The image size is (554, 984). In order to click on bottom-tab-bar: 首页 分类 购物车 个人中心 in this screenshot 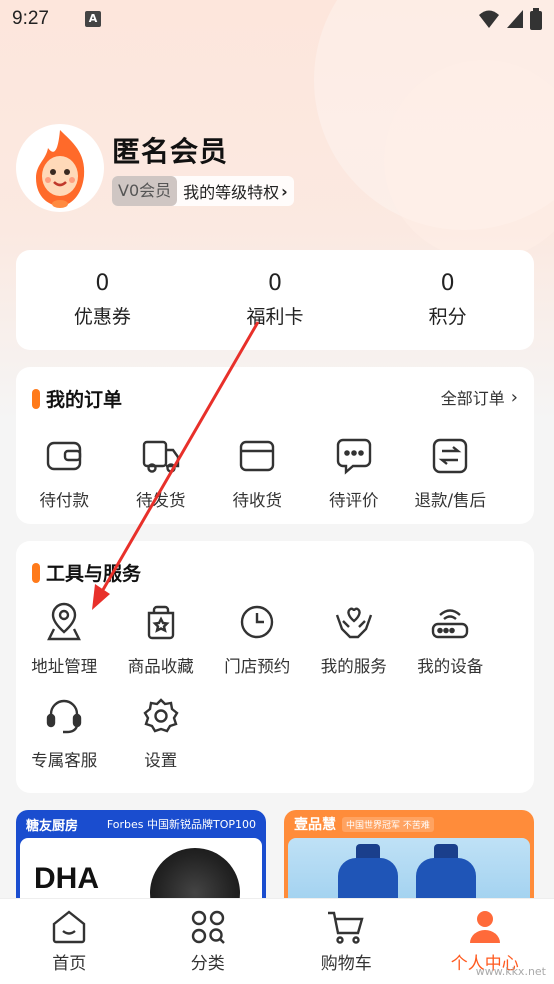, I will do `click(277, 941)`.